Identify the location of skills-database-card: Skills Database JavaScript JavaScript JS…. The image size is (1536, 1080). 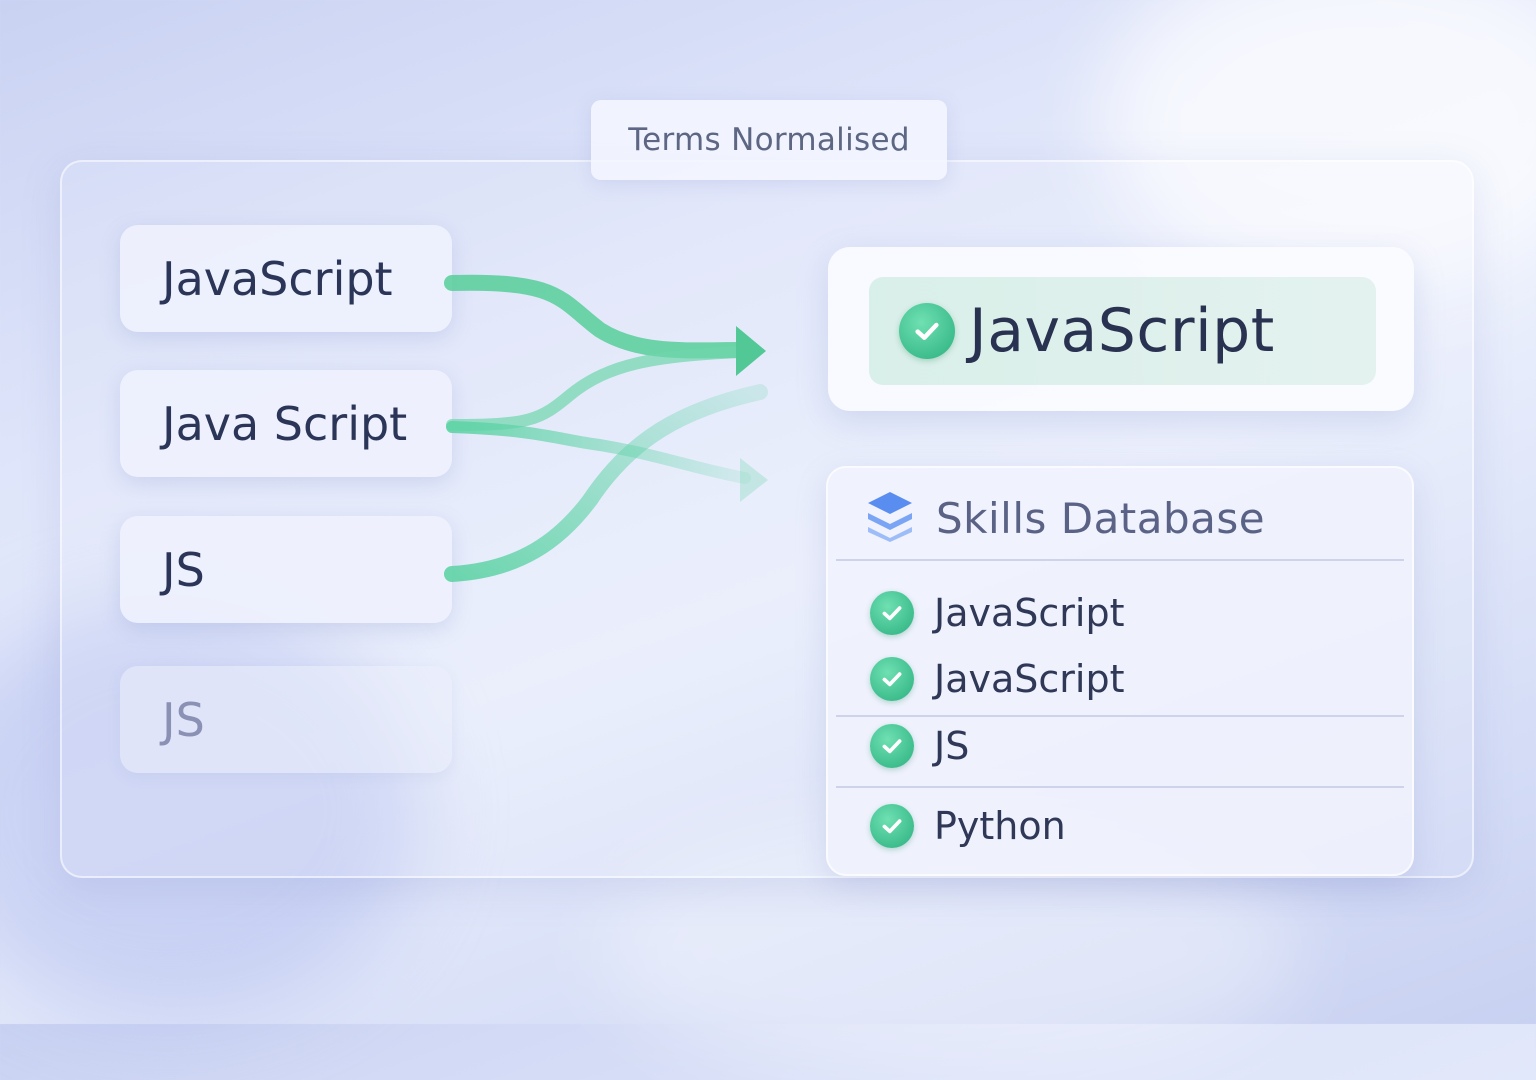
(1120, 671).